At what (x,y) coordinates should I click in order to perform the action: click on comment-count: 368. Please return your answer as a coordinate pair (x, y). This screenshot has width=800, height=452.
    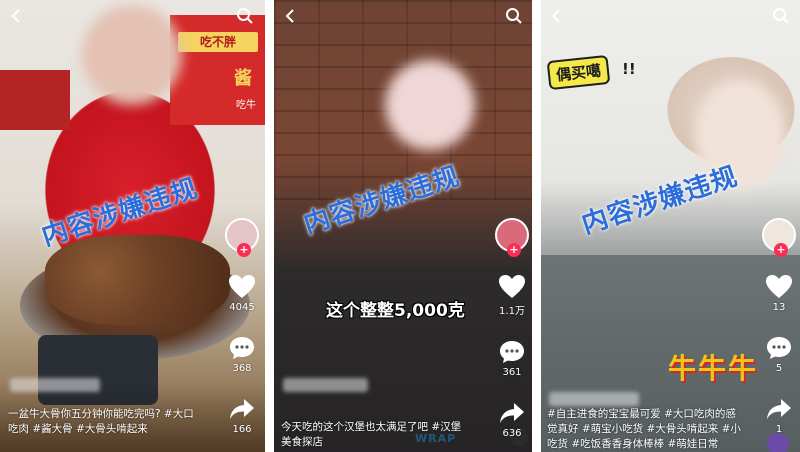
    Looking at the image, I should click on (242, 368).